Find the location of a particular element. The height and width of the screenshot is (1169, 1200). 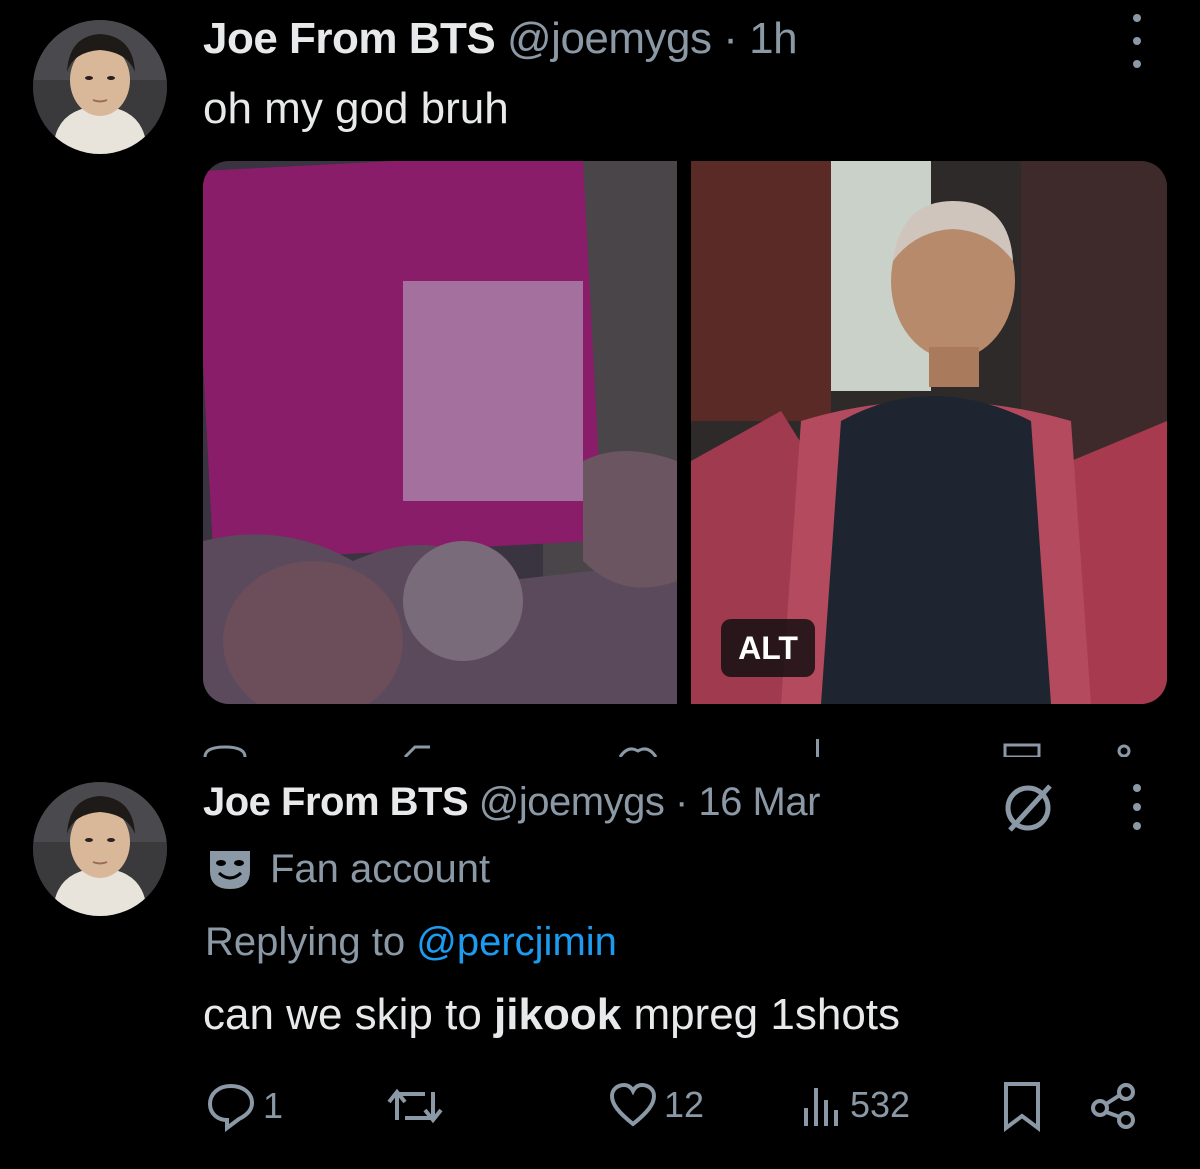

like-button: 12 is located at coordinates (656, 1105).